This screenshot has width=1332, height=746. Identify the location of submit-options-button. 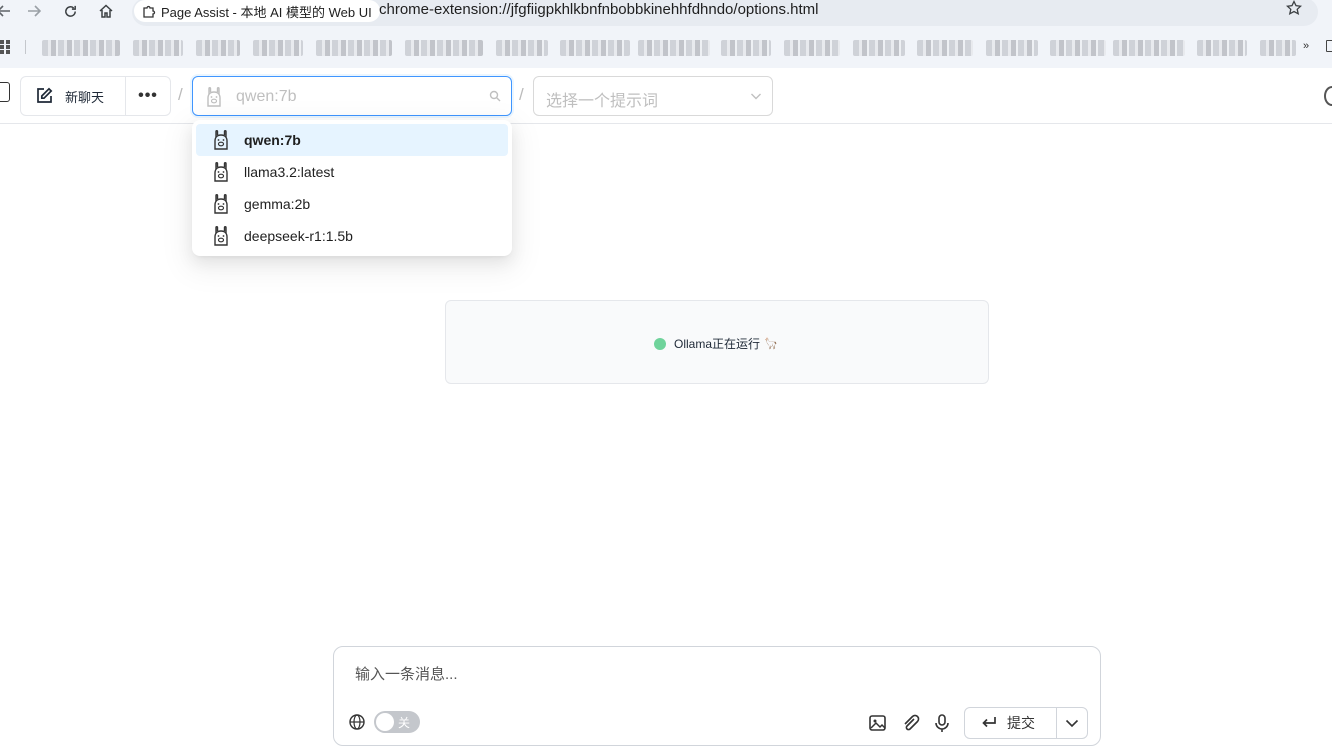
(1072, 723).